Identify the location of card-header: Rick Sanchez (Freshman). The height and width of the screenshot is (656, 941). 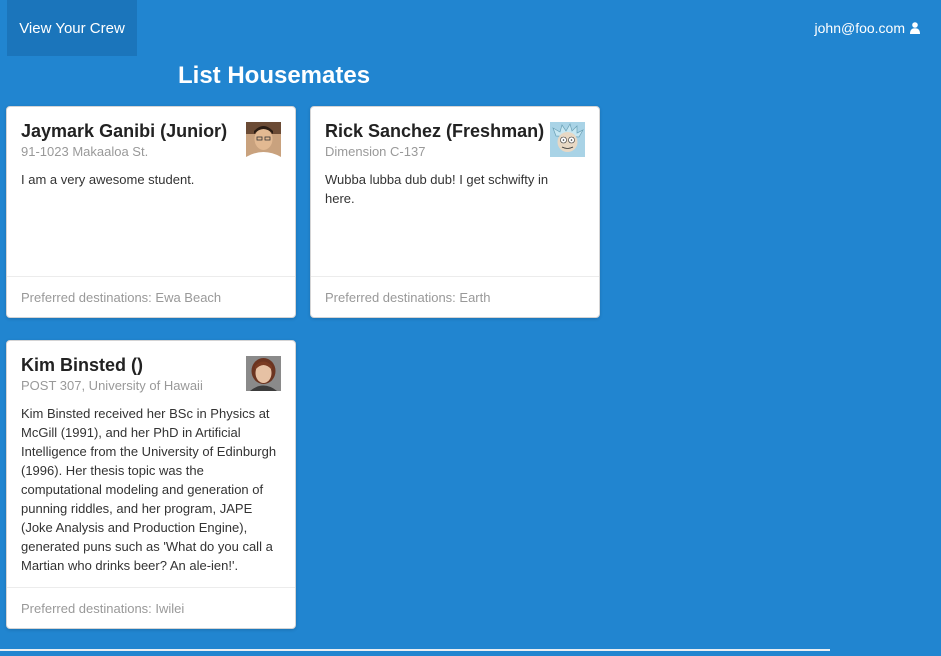
(435, 131).